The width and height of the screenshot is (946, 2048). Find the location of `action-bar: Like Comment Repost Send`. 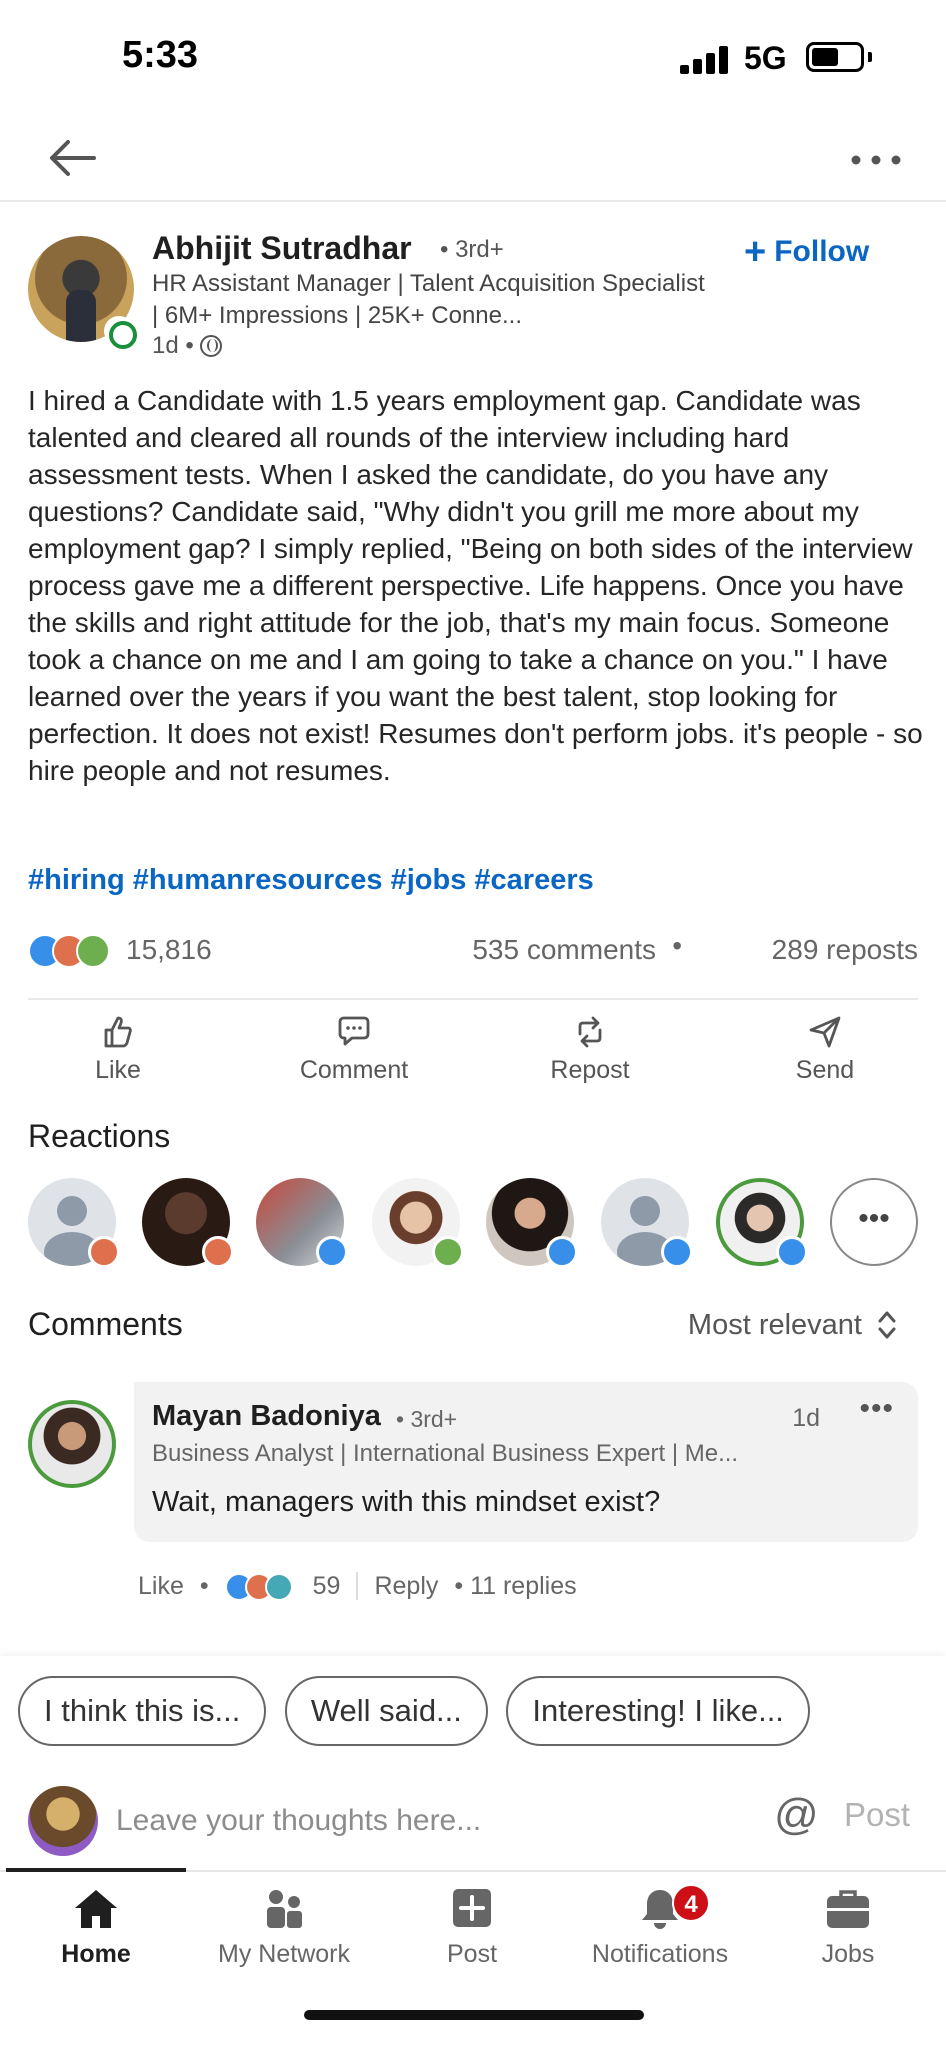

action-bar: Like Comment Repost Send is located at coordinates (473, 1056).